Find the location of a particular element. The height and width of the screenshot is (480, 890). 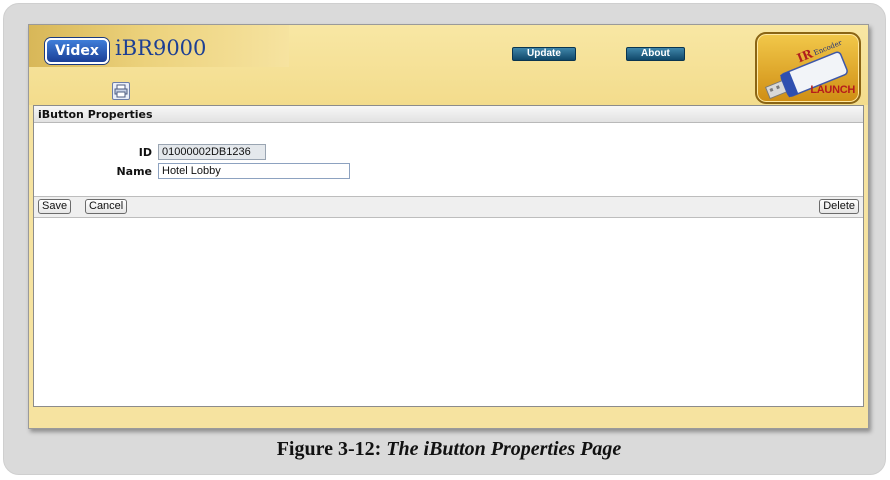

videx-logo: Videx is located at coordinates (77, 51).